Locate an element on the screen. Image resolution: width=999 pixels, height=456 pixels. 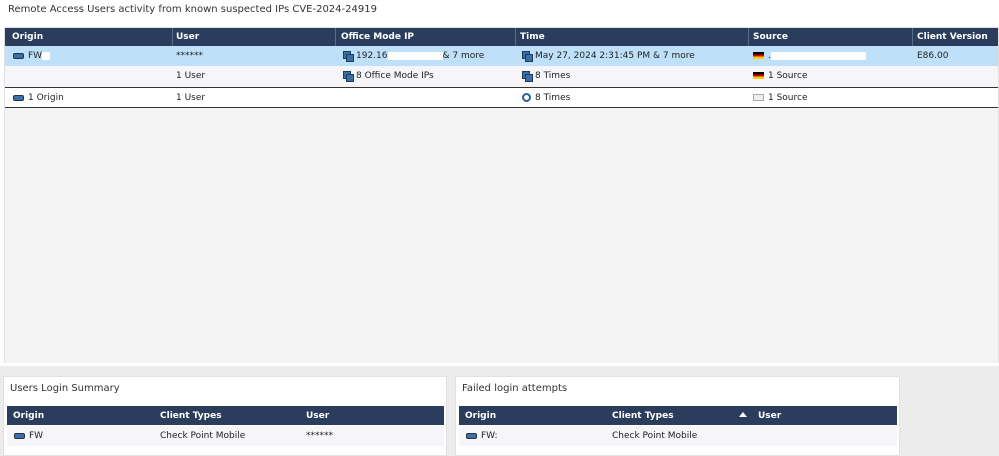
cell-origin: FW: is located at coordinates (482, 436).